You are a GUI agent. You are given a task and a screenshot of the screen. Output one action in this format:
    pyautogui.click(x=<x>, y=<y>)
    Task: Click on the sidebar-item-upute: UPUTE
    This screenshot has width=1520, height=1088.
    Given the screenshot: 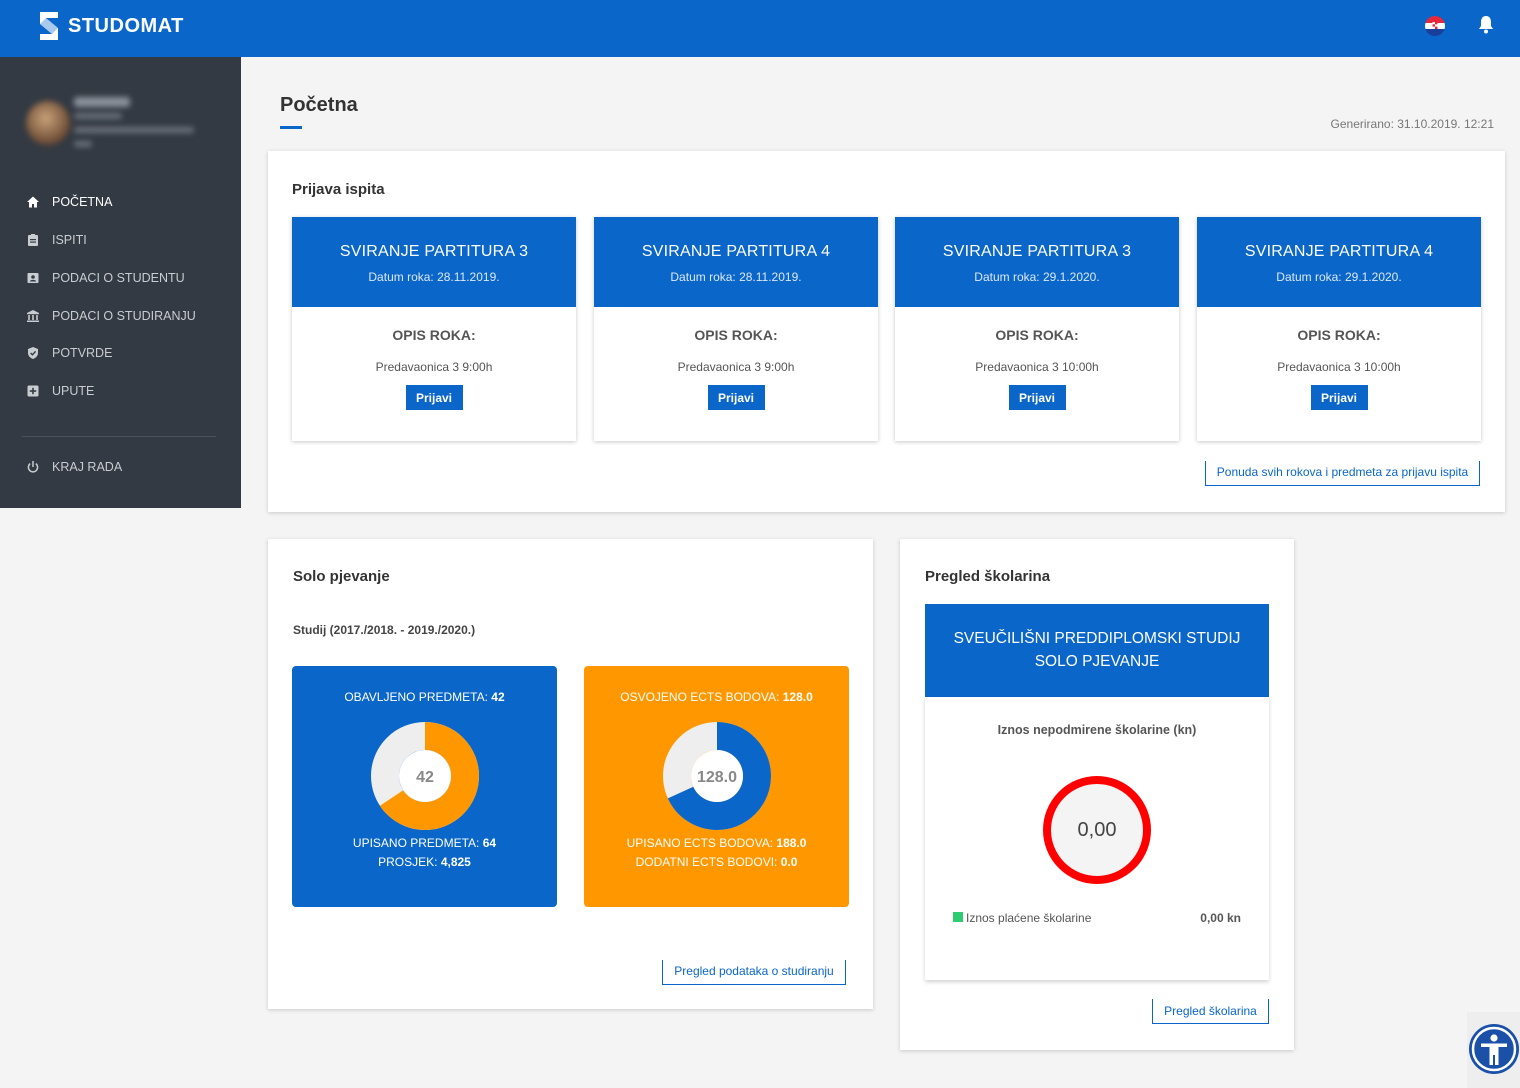 What is the action you would take?
    pyautogui.click(x=60, y=391)
    